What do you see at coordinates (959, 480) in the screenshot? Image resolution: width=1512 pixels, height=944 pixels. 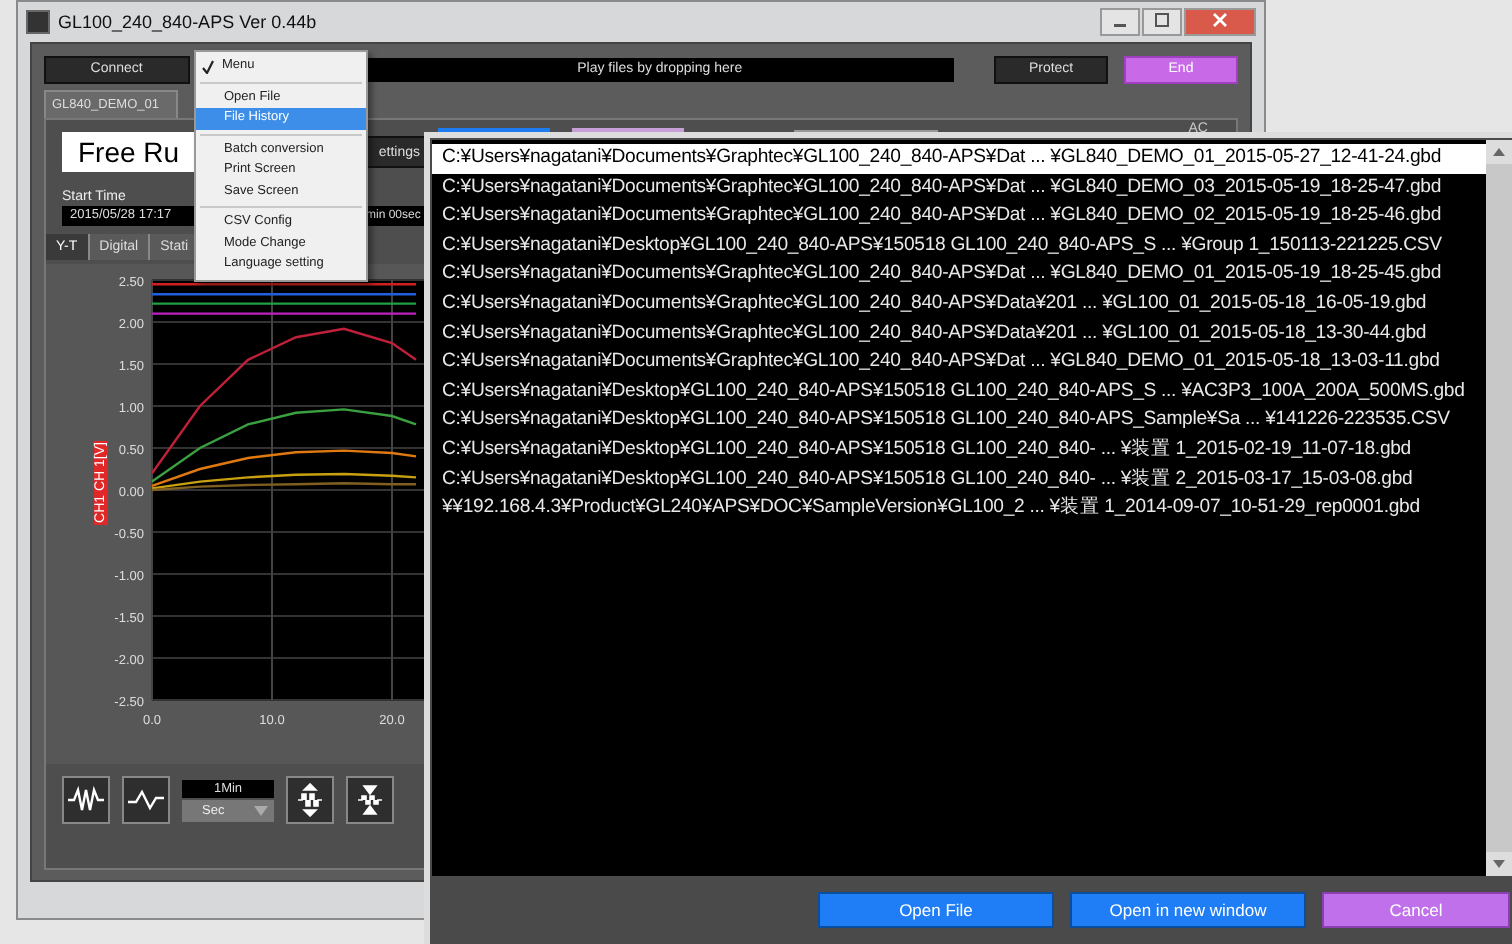 I see `file-path-item: C:¥Users¥nagatani¥Desktop¥GL100_240_840-APS¥150518 GL100_240_840- ... ¥装置 2_2015-03-17_15-03-08.gbd` at bounding box center [959, 480].